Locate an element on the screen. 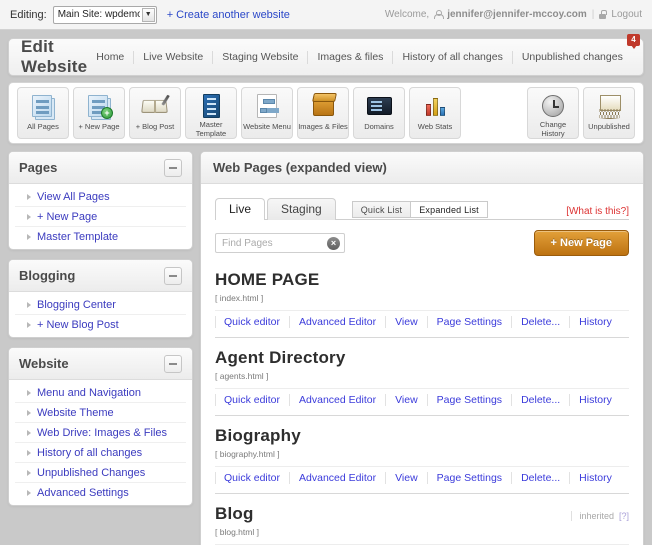  unpublished-icon is located at coordinates (609, 106).